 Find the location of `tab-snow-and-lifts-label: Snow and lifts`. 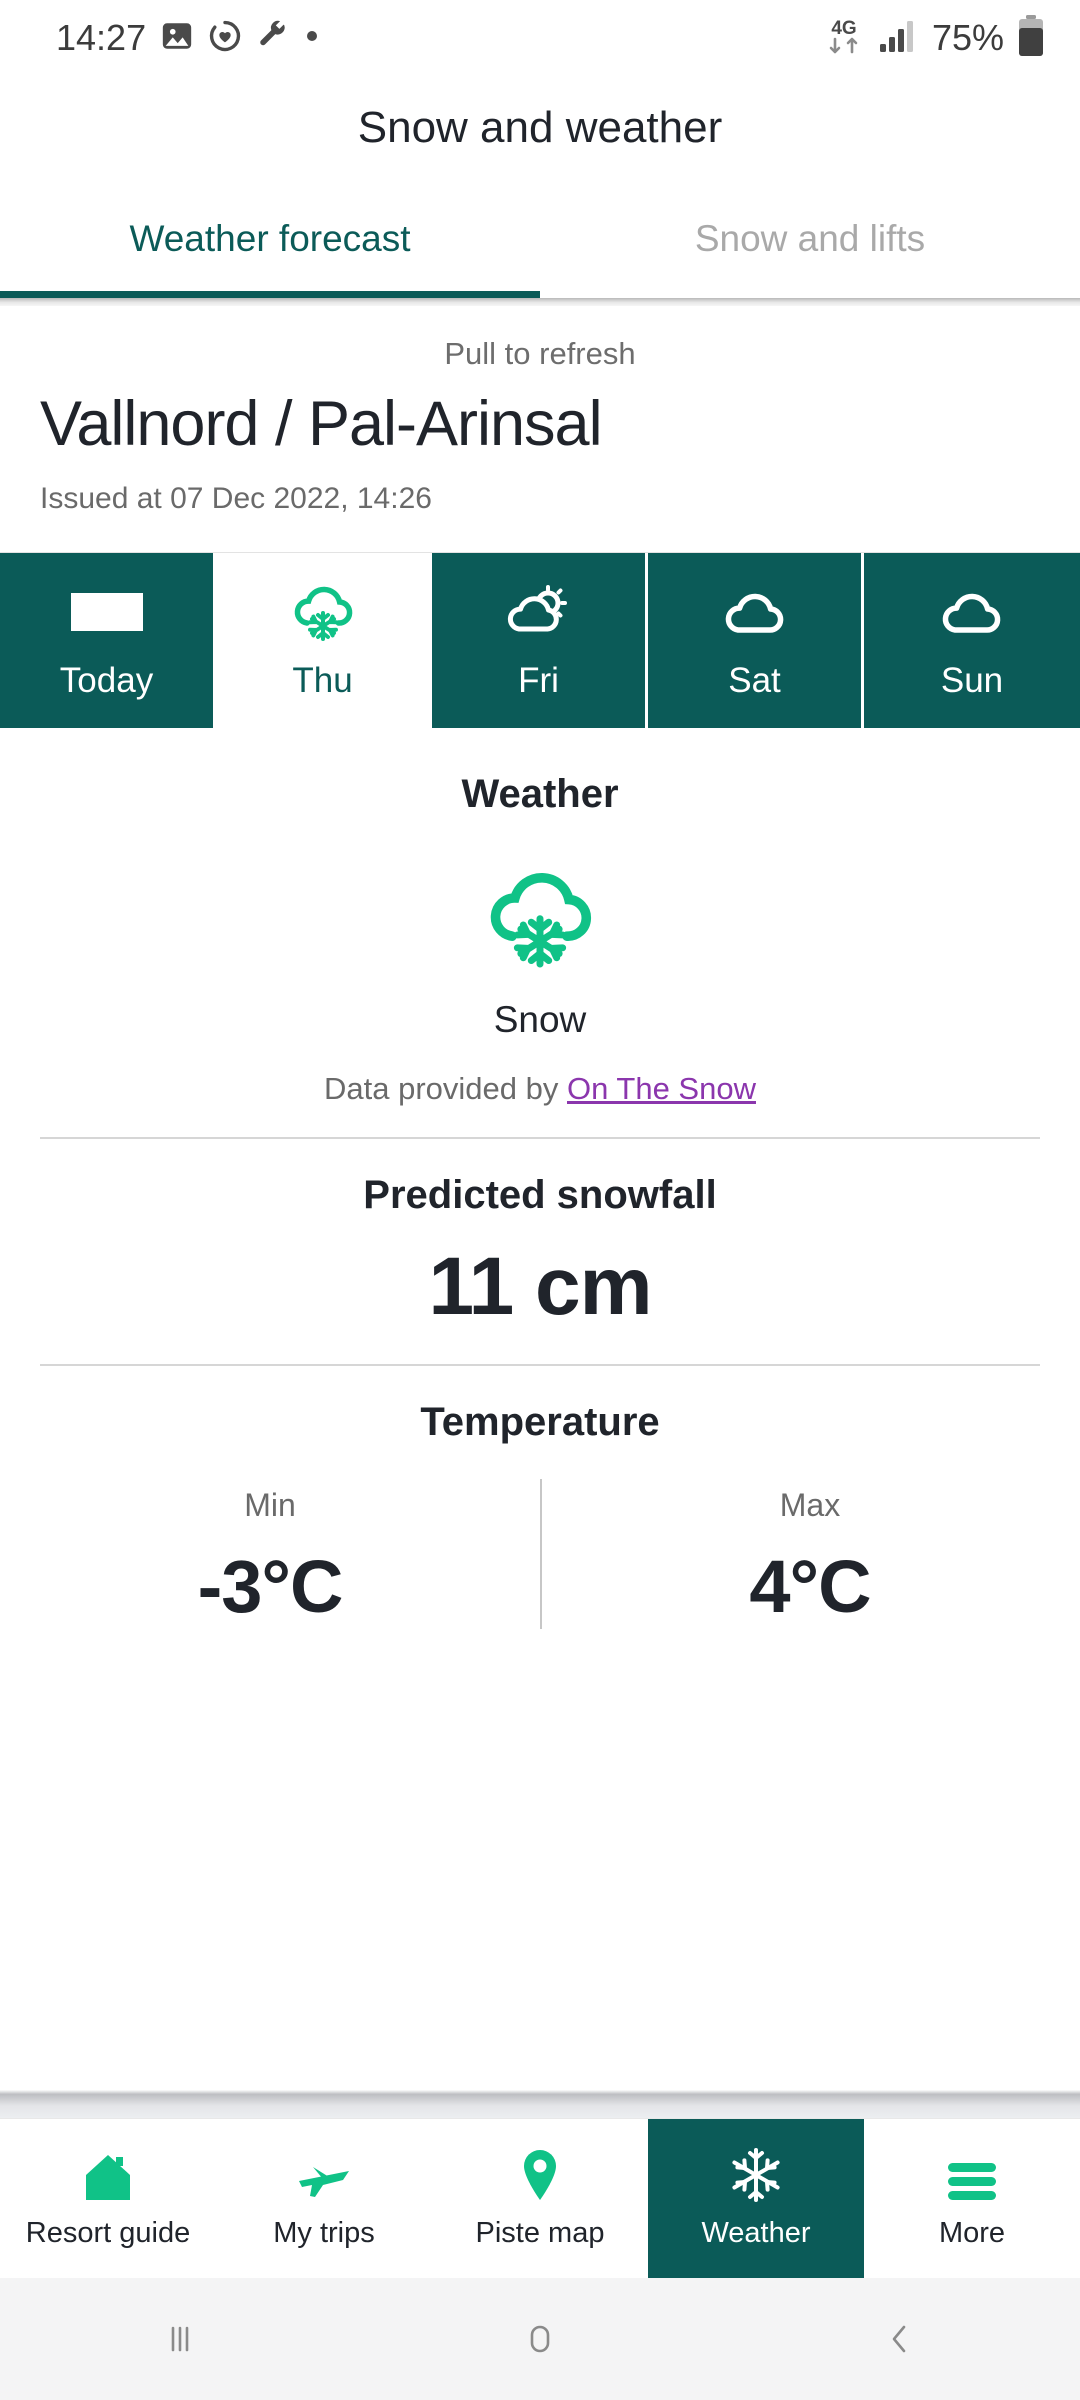

tab-snow-and-lifts-label: Snow and lifts is located at coordinates (810, 238).